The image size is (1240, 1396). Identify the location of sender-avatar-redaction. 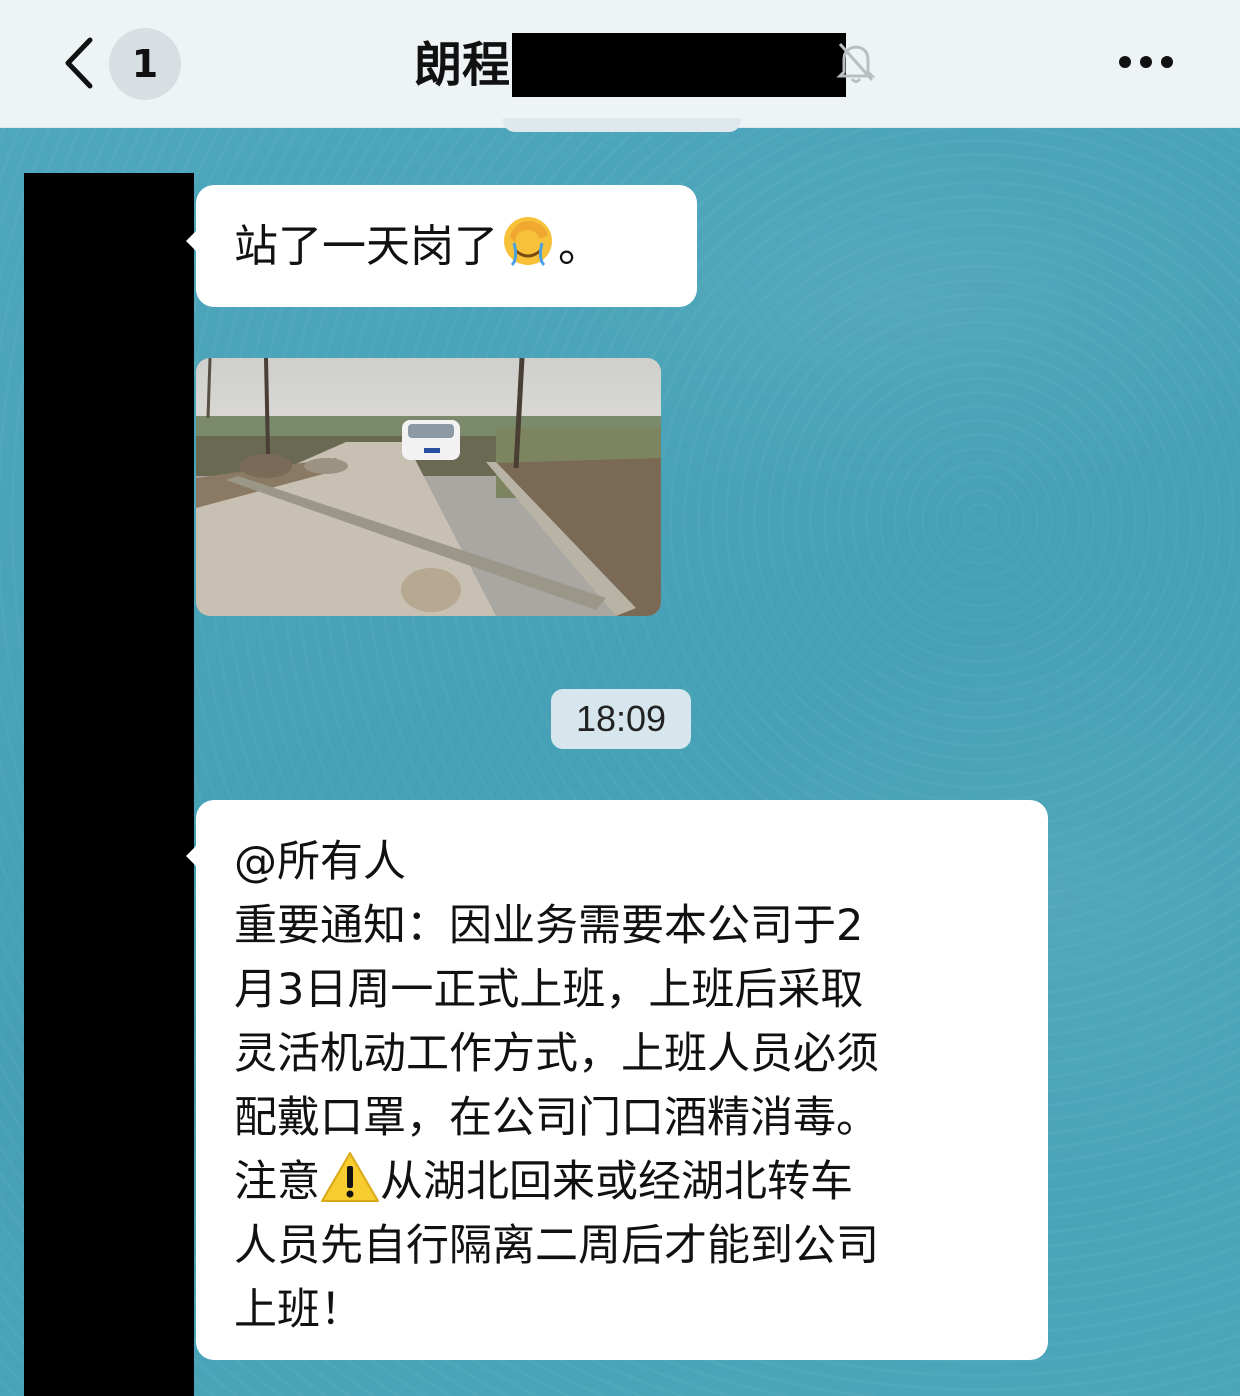
(109, 784).